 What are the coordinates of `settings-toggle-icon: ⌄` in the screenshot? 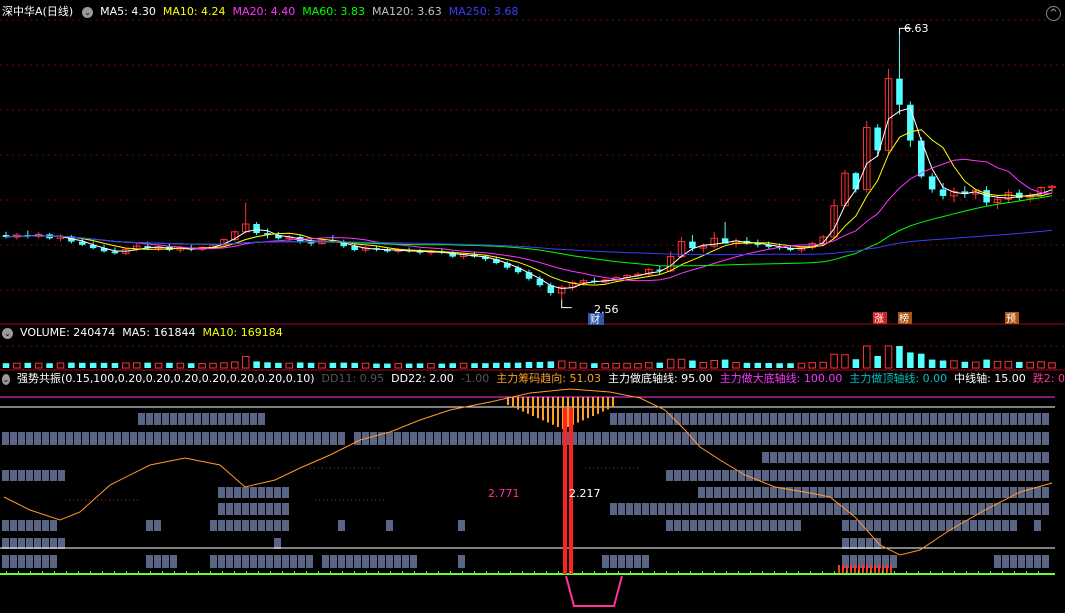 It's located at (88, 12).